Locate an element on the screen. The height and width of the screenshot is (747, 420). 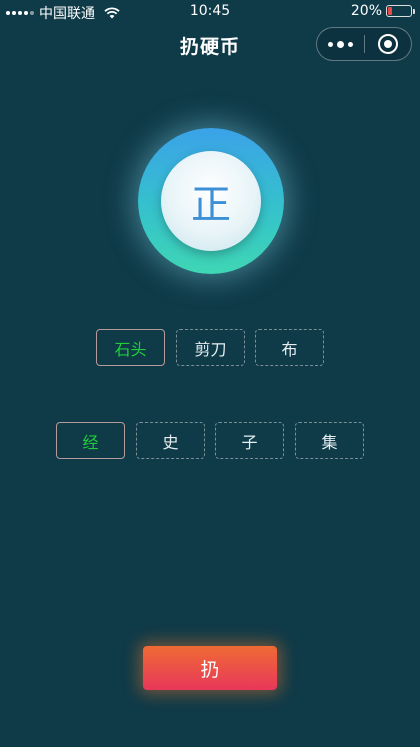
throw-button: 扔 is located at coordinates (210, 668).